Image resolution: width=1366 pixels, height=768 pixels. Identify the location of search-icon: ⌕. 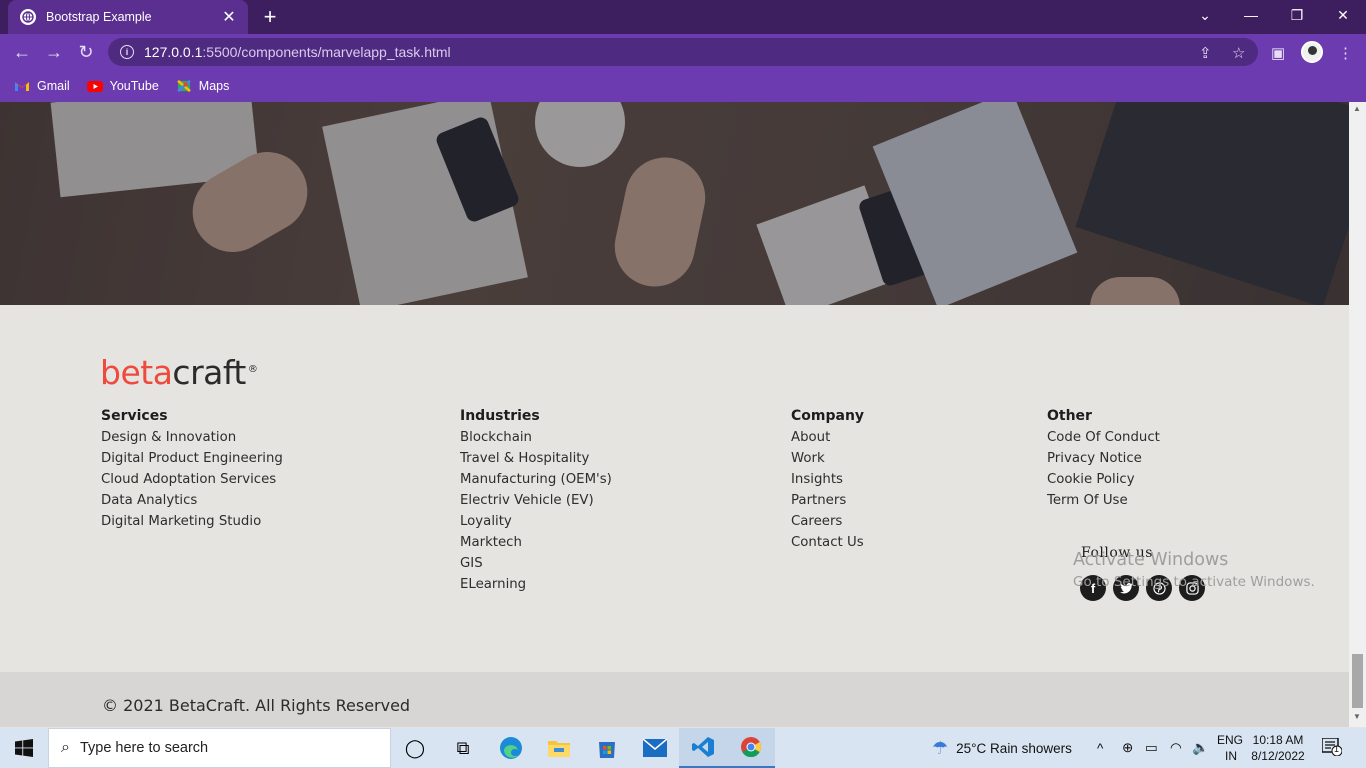
(65, 747).